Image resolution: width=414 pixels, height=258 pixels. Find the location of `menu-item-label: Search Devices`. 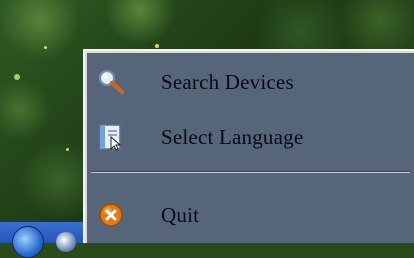

menu-item-label: Search Devices is located at coordinates (227, 81).